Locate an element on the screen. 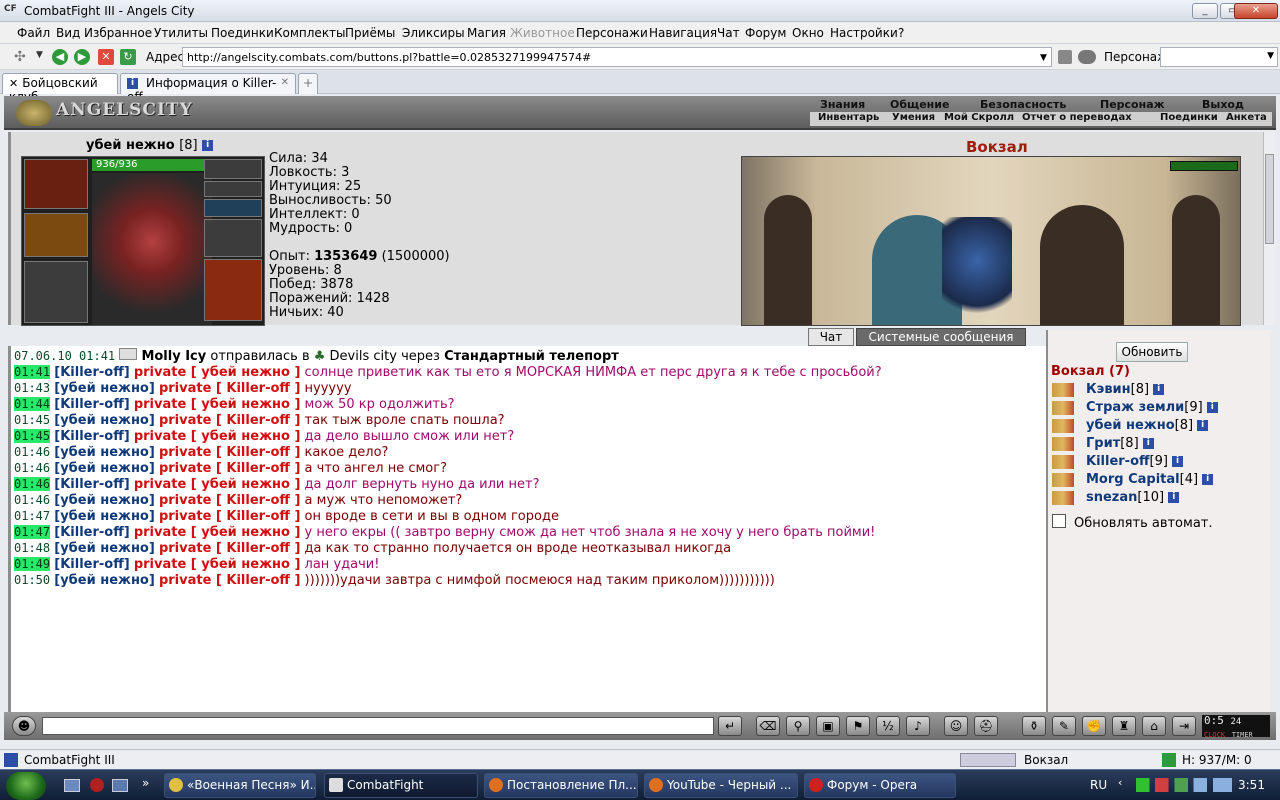 This screenshot has width=1280, height=800. player-name: Страж земли is located at coordinates (1135, 407).